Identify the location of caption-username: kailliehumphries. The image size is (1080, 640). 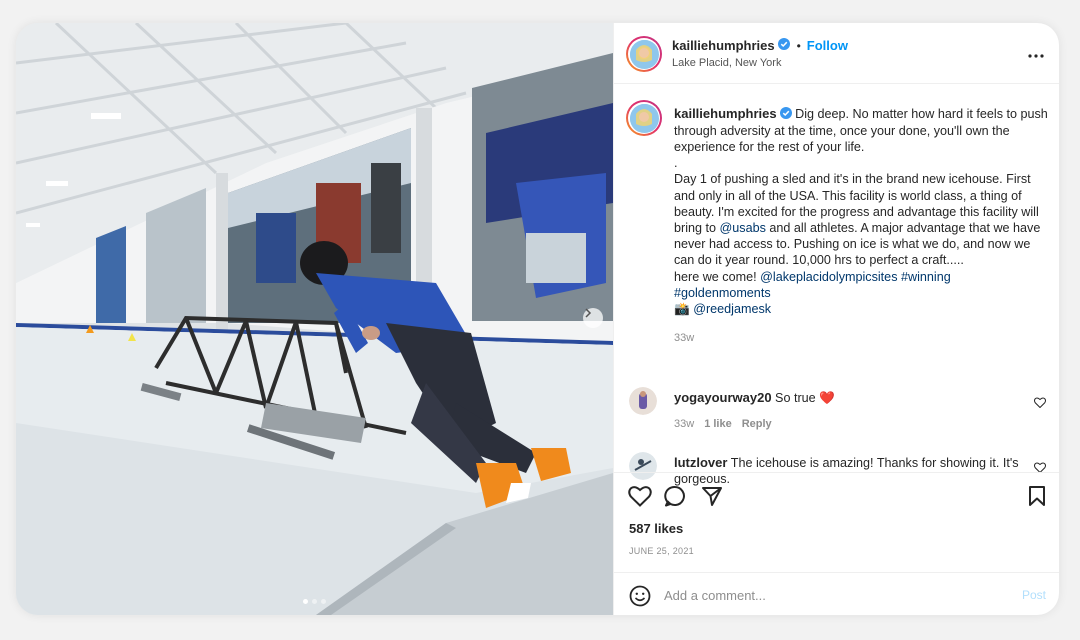
(725, 113).